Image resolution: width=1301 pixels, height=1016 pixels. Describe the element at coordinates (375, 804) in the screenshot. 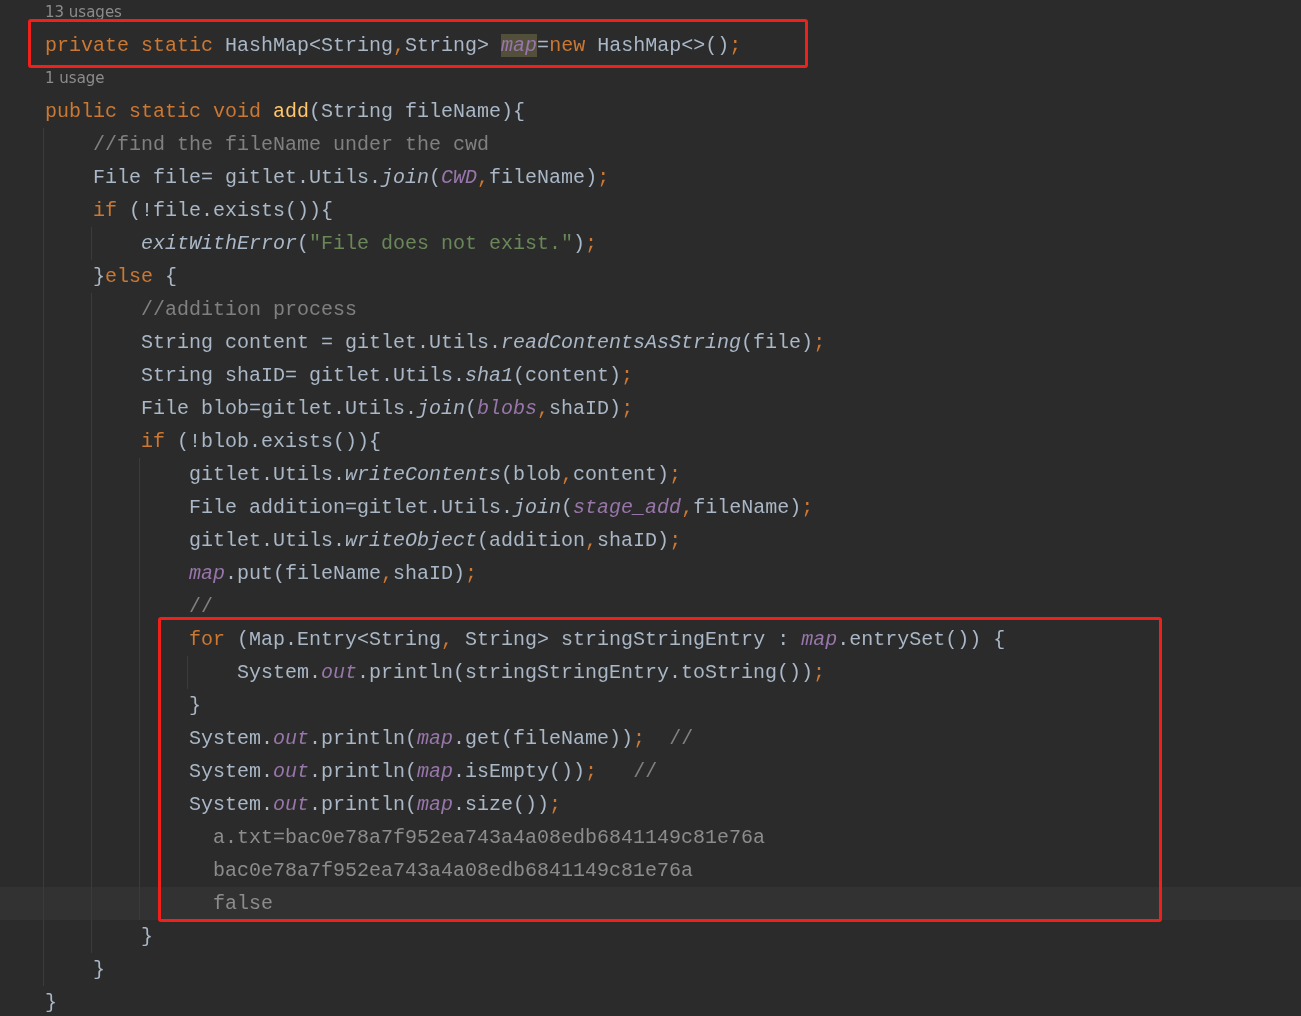

I see `code-line: System.out.println(map.size());` at that location.